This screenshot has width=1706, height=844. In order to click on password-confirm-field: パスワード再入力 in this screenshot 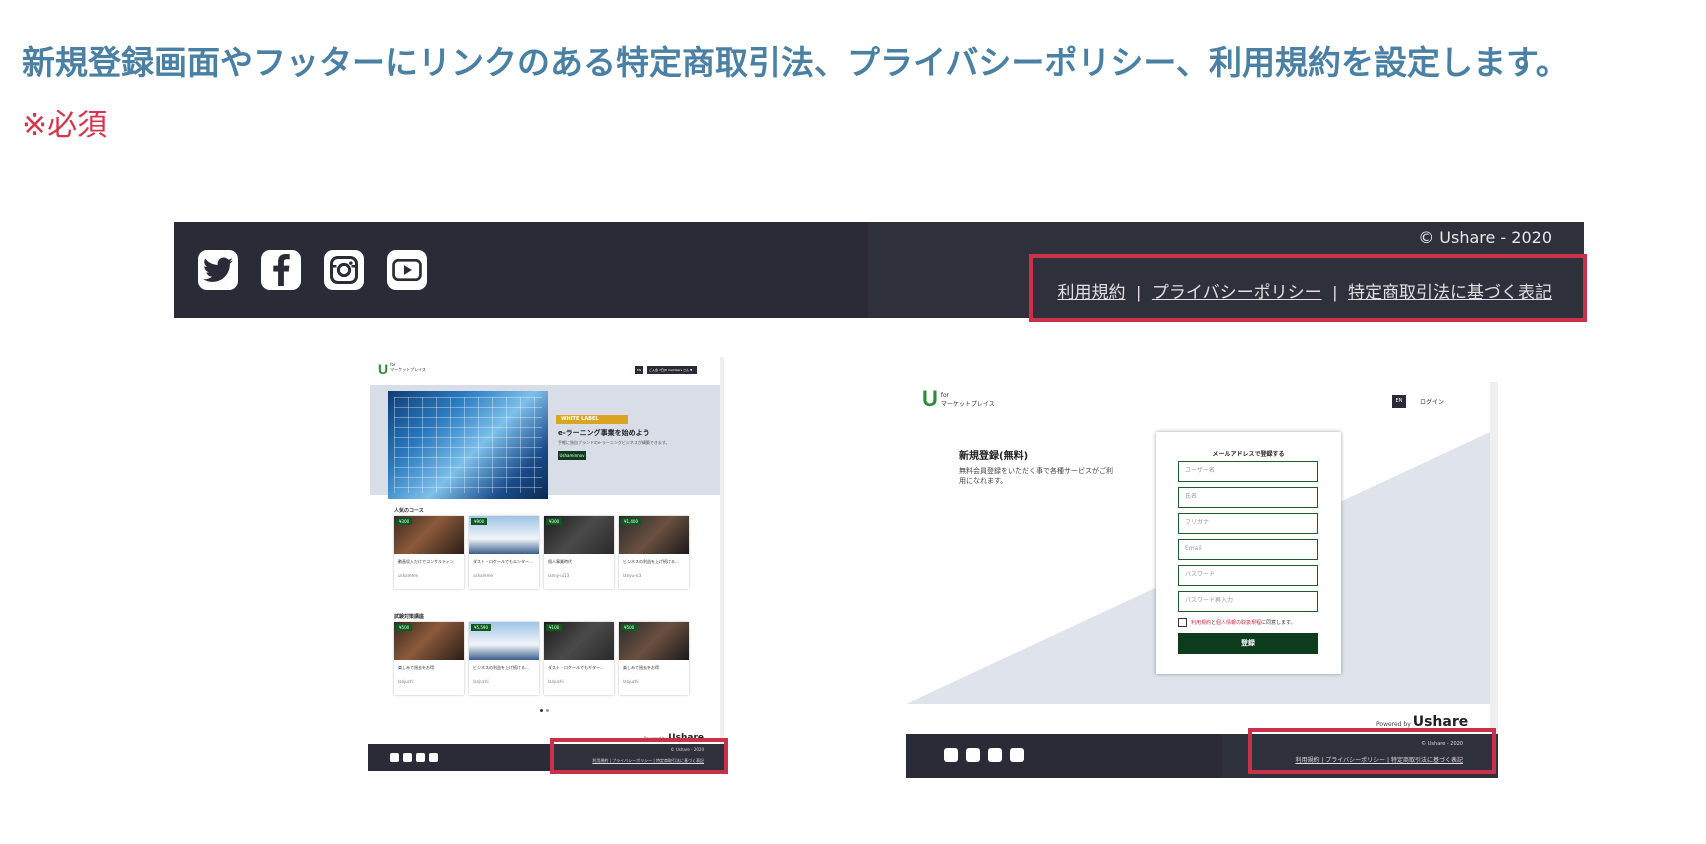, I will do `click(1248, 601)`.